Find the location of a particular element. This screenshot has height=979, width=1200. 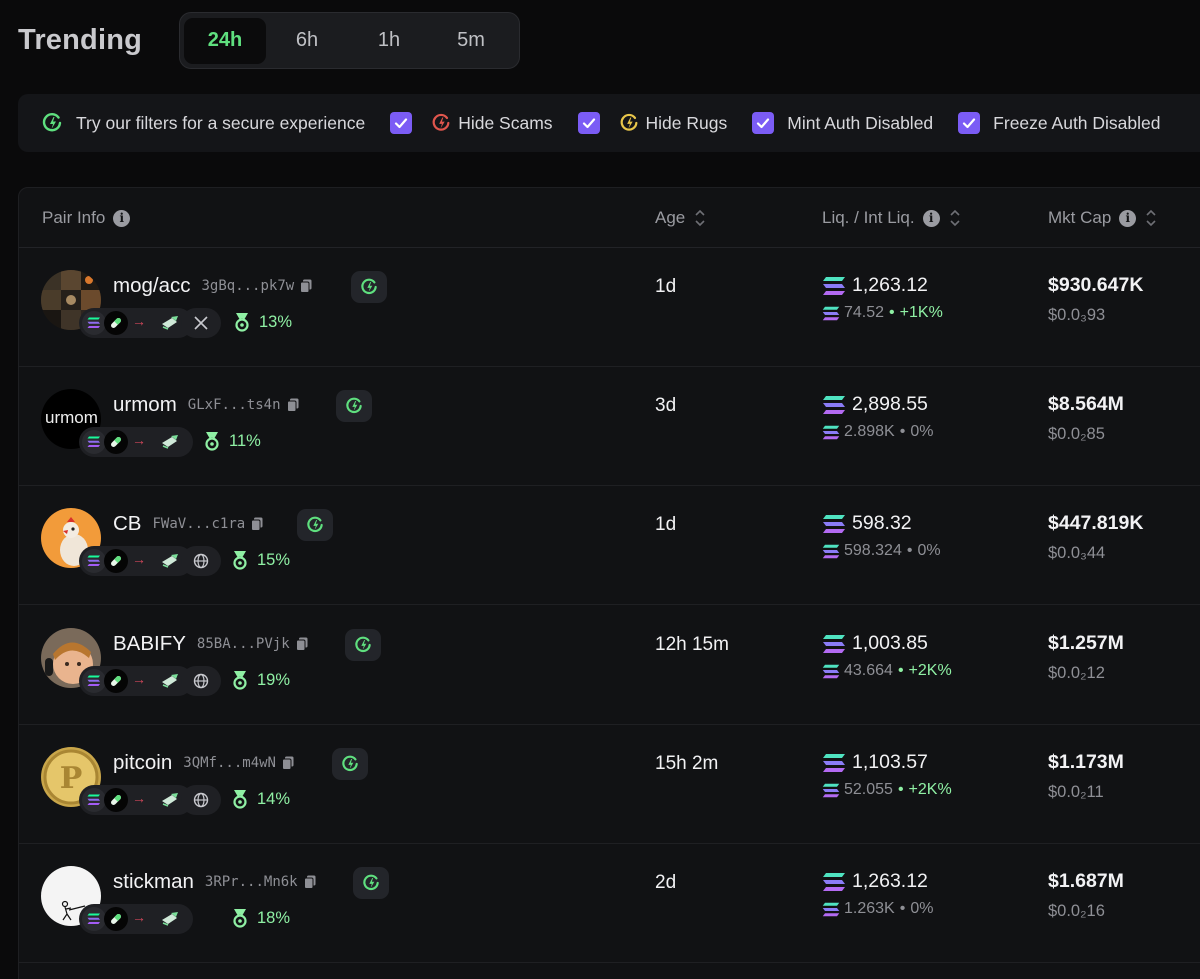

tab-5m: 5m is located at coordinates (471, 41).